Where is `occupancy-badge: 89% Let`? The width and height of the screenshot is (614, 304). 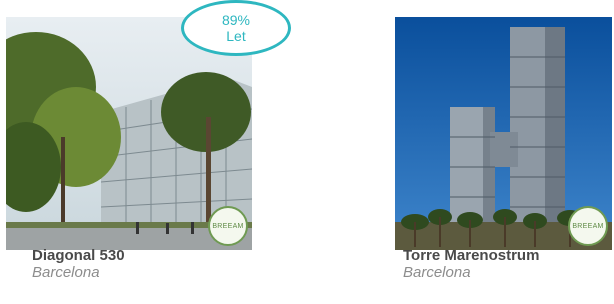
occupancy-badge: 89% Let is located at coordinates (236, 28).